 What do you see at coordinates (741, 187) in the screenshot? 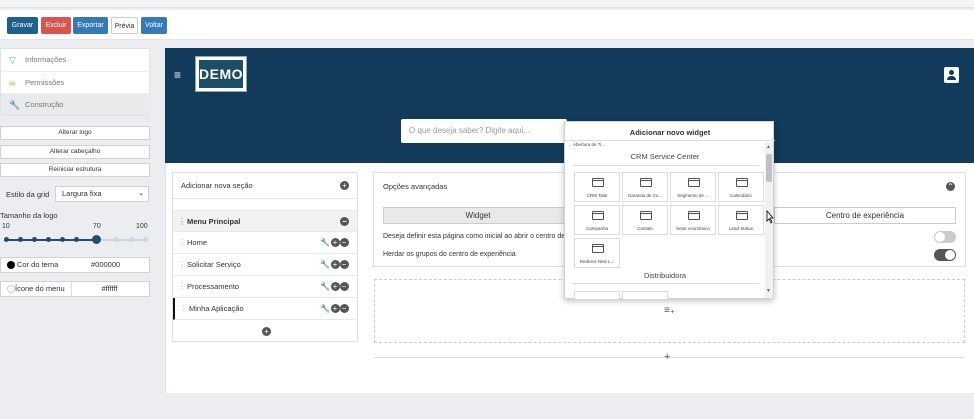
I see `widget-tile: Calendário` at bounding box center [741, 187].